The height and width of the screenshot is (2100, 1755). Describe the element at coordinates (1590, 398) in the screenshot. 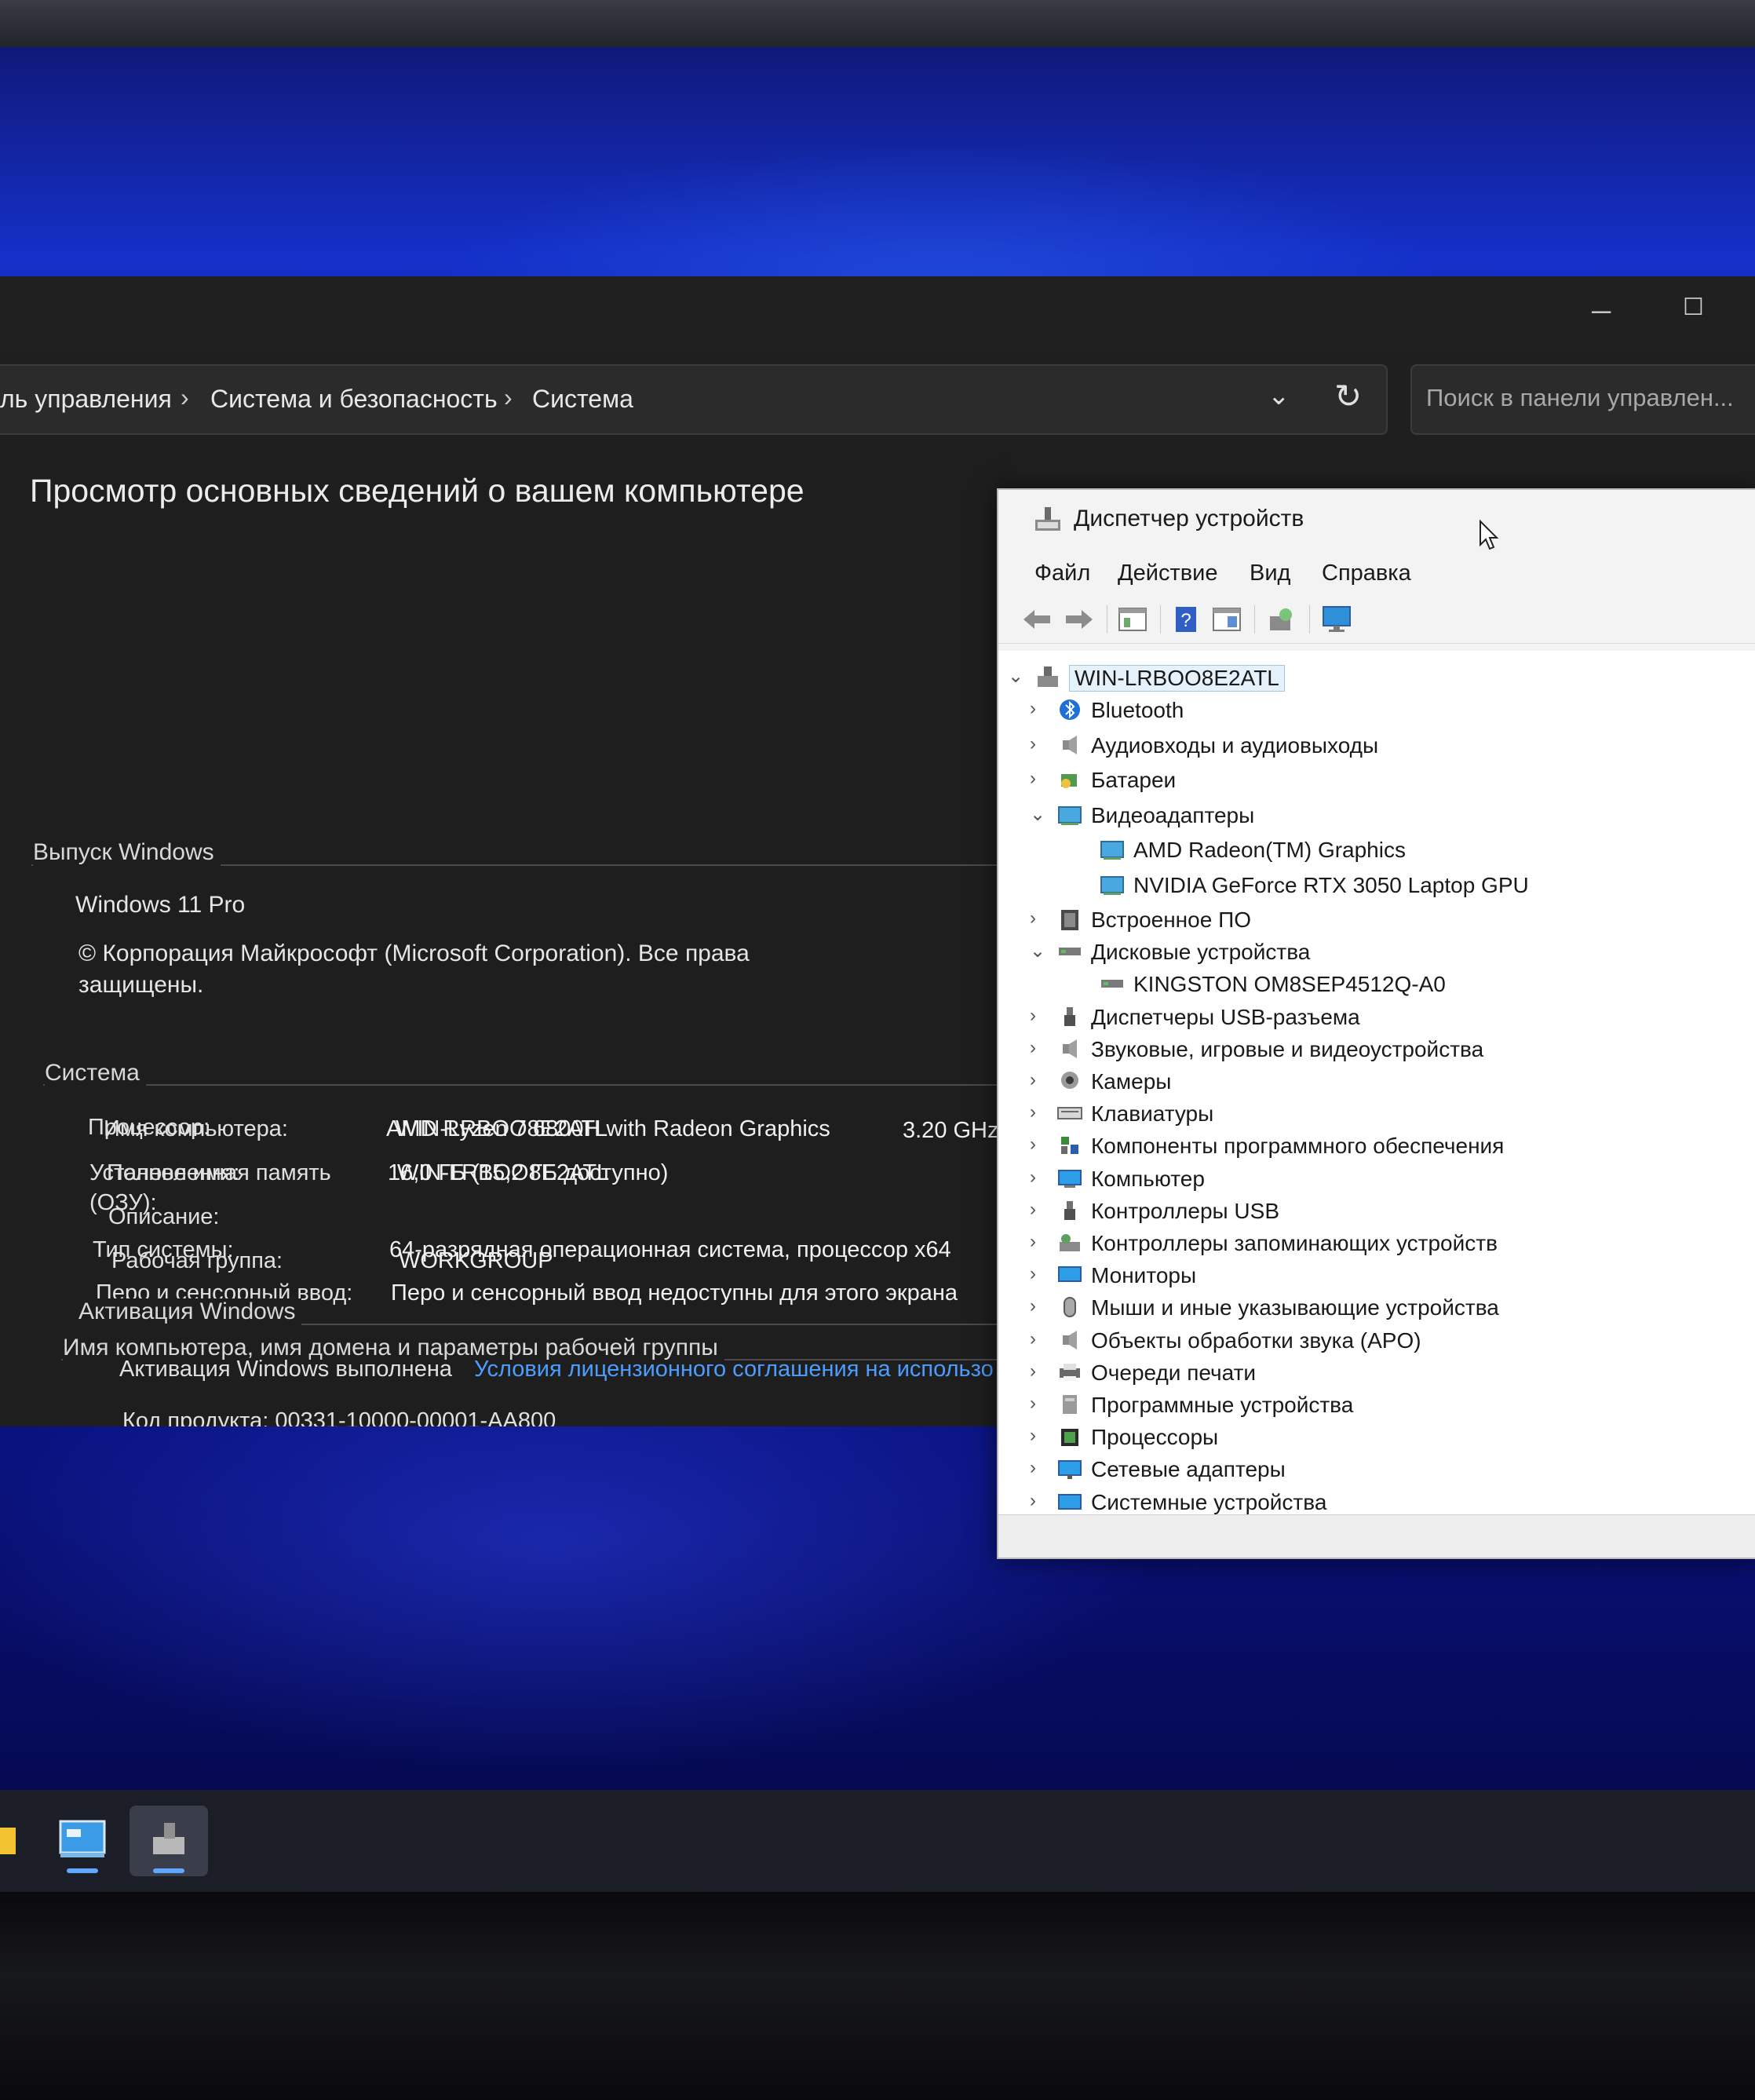

I see `search-input` at that location.